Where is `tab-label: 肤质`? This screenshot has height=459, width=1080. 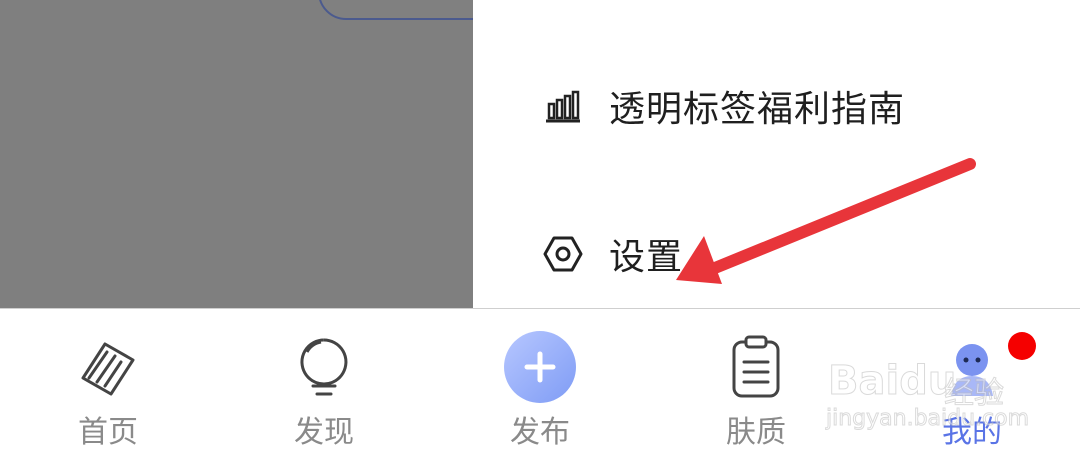
tab-label: 肤质 is located at coordinates (756, 432).